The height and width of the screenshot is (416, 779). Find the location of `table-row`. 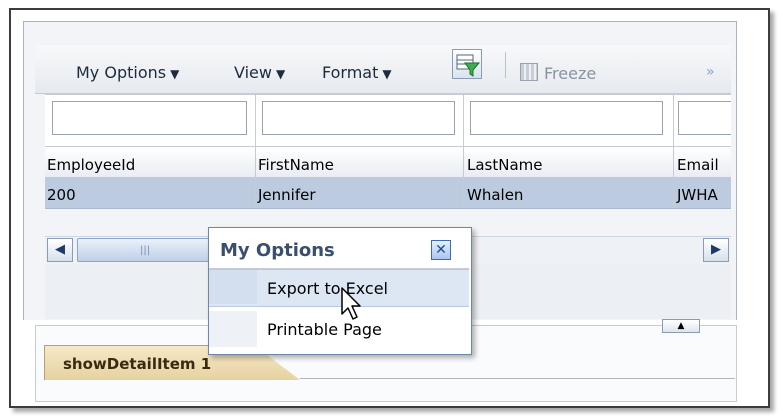

table-row is located at coordinates (388, 193).